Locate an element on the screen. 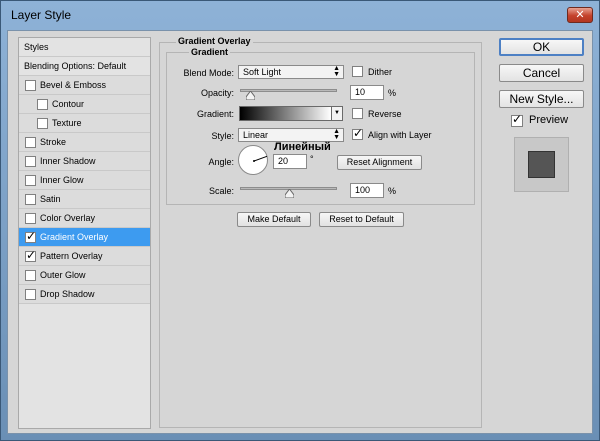  preview-label: Preview is located at coordinates (549, 120).